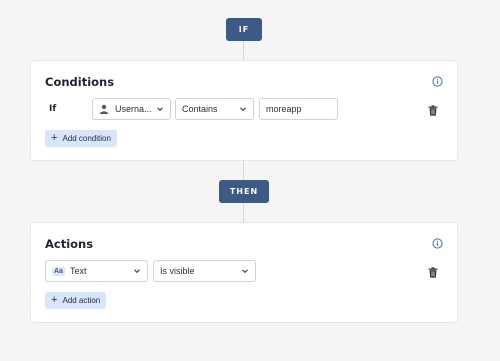 The height and width of the screenshot is (361, 500). What do you see at coordinates (96, 271) in the screenshot?
I see `action-field-select: Aa Text` at bounding box center [96, 271].